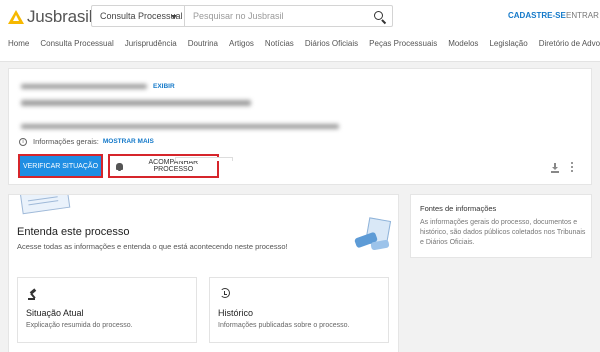  Describe the element at coordinates (225, 293) in the screenshot. I see `history-icon` at that location.